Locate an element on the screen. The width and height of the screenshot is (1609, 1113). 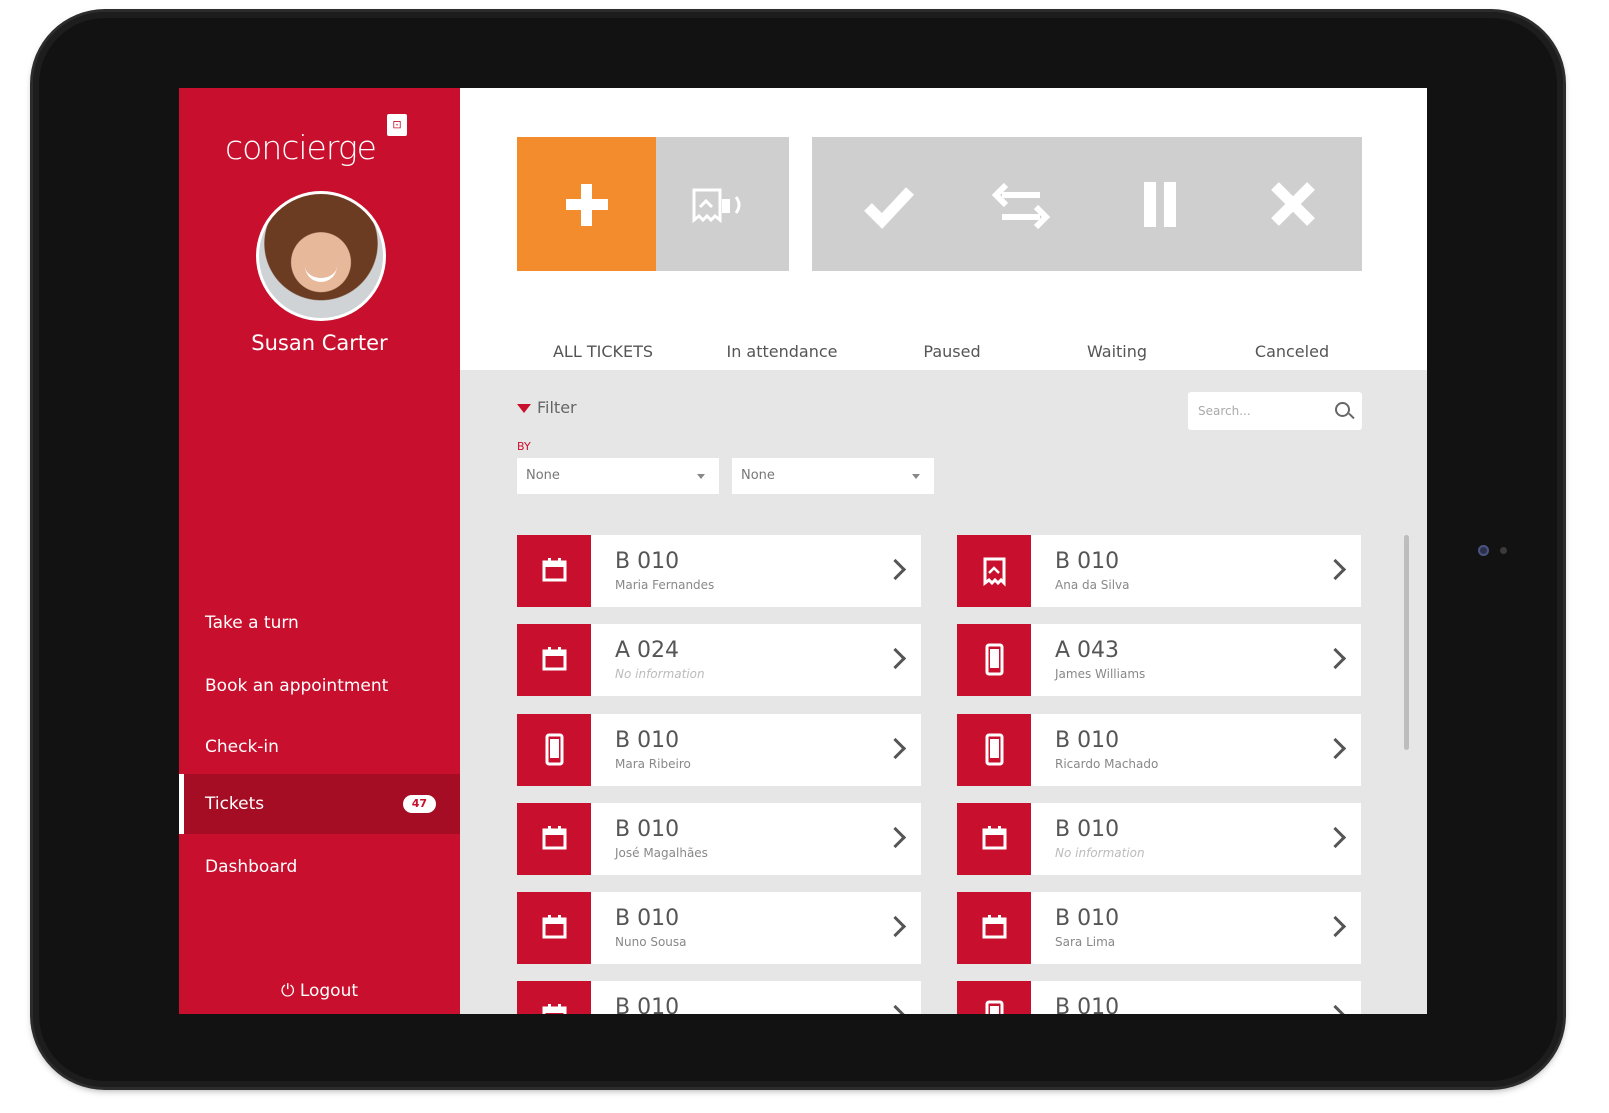
camera-icon is located at coordinates (1483, 550).